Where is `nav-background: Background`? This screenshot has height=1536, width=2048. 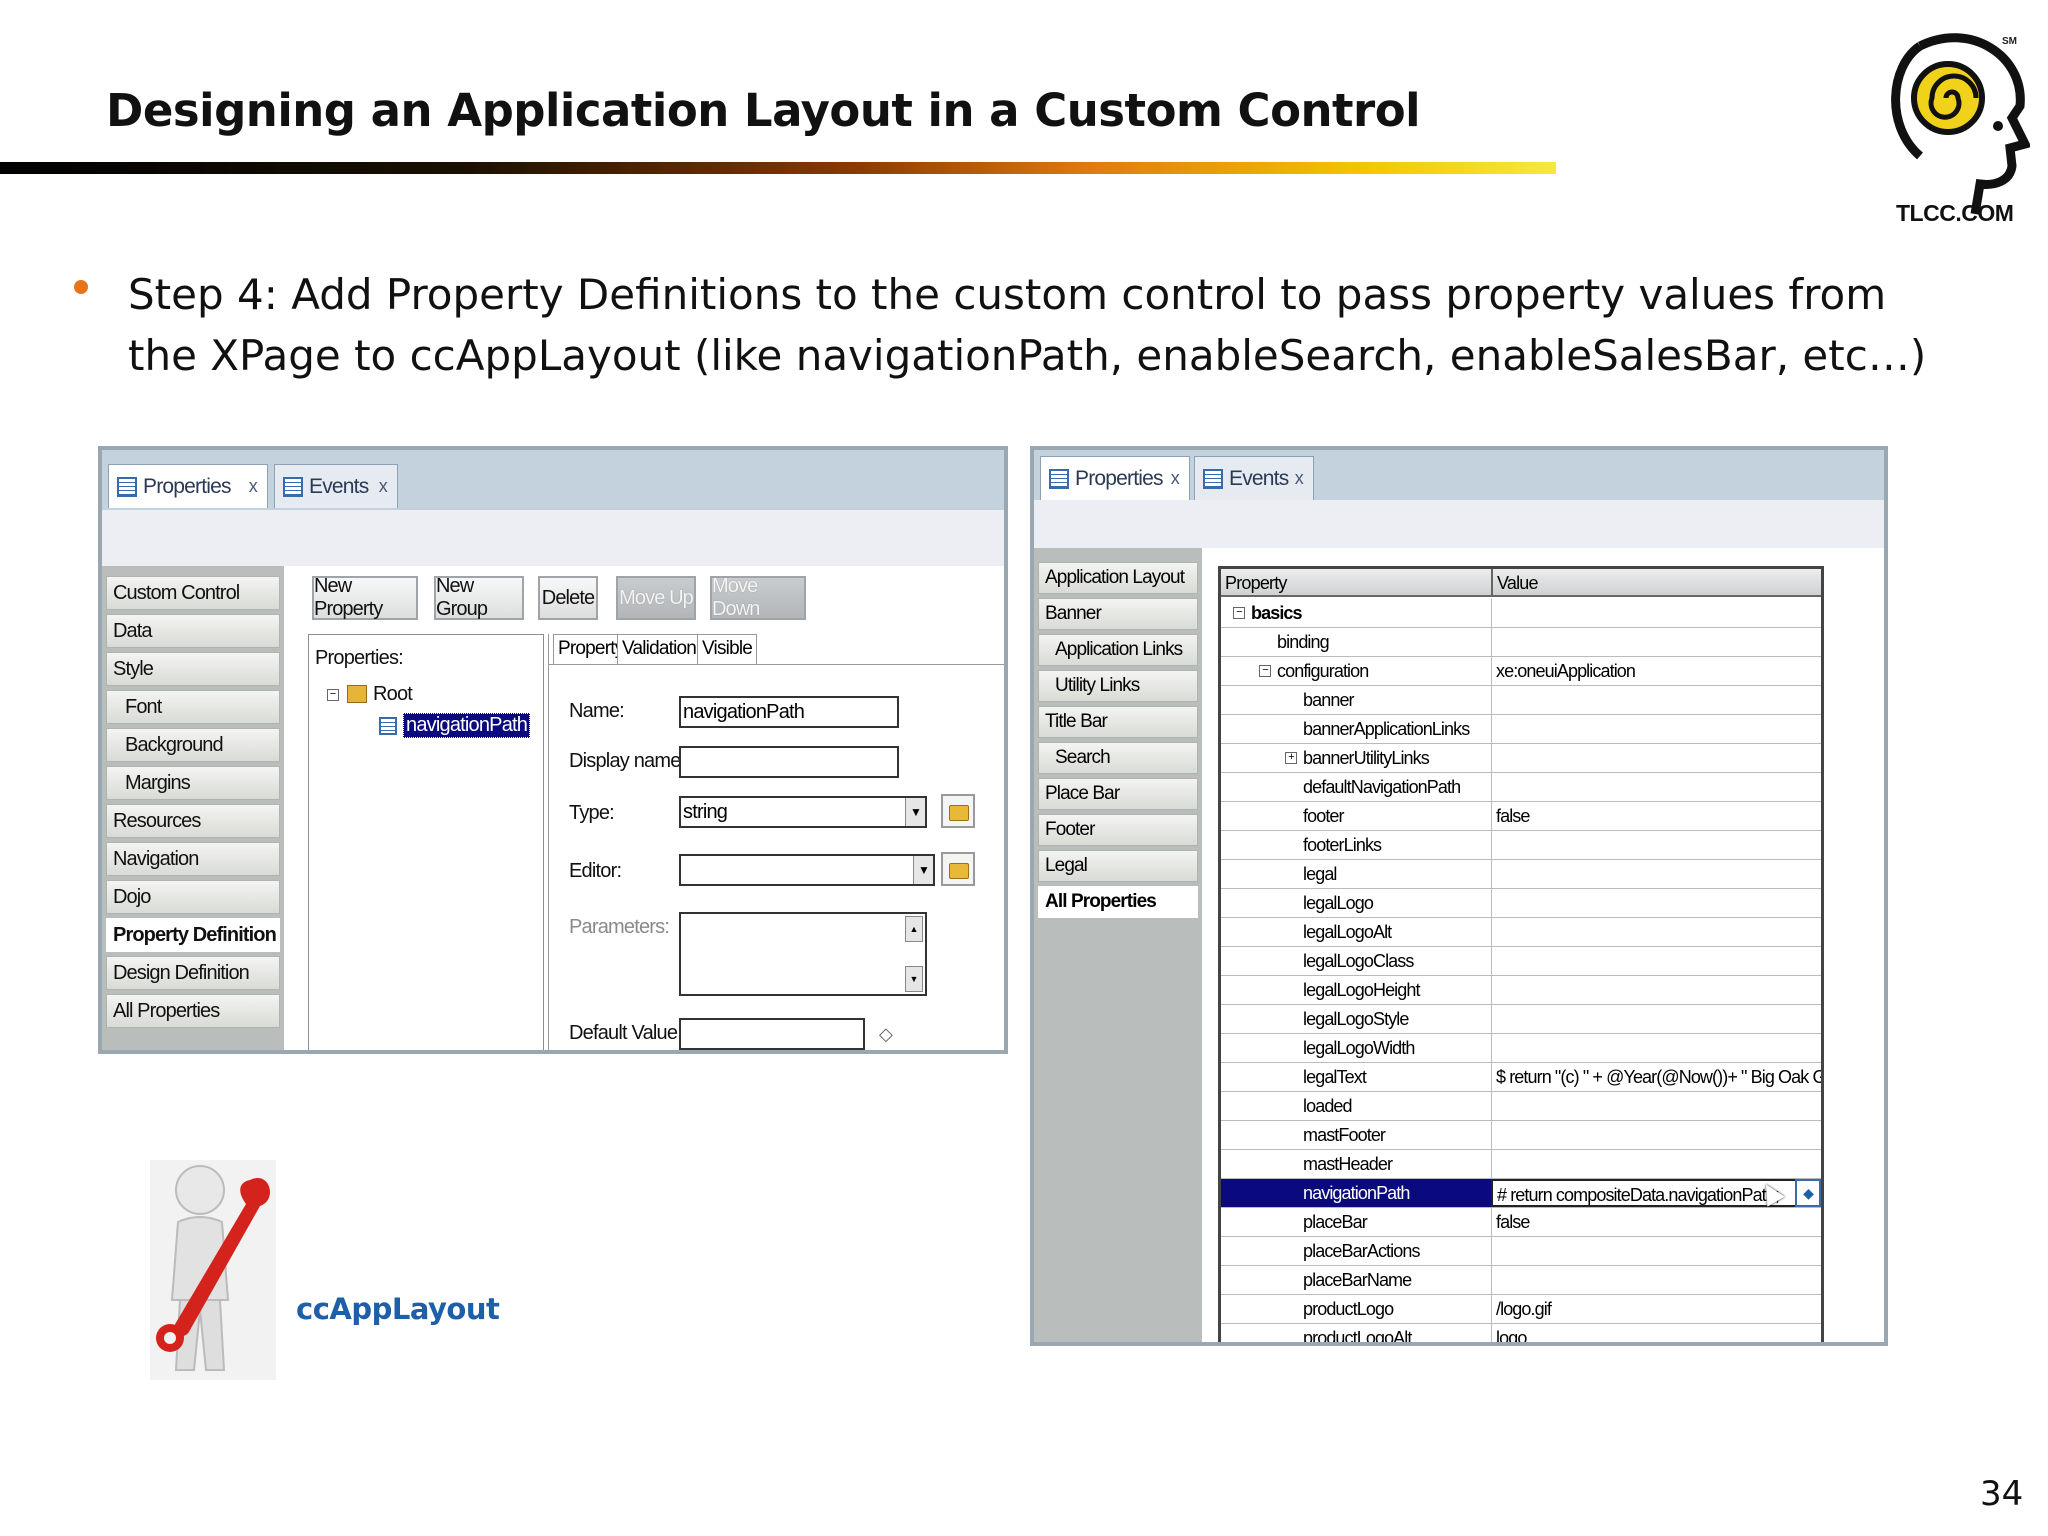 nav-background: Background is located at coordinates (193, 745).